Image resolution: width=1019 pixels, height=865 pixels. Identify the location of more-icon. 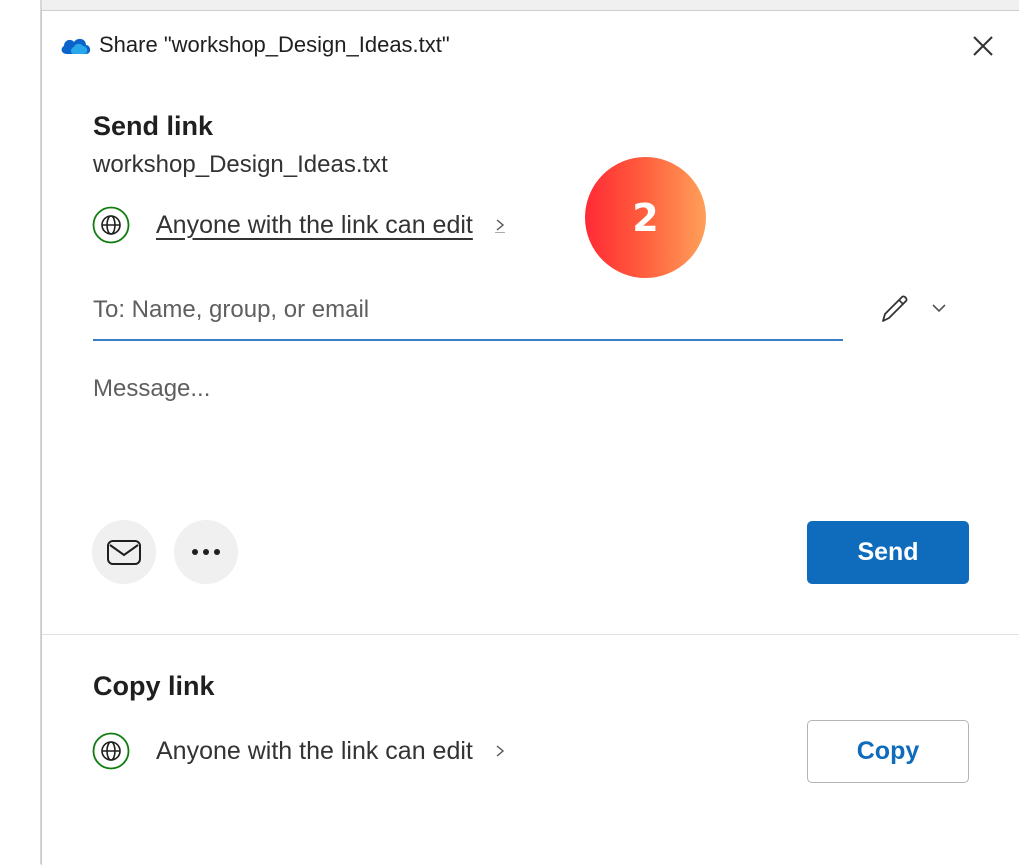
(206, 552).